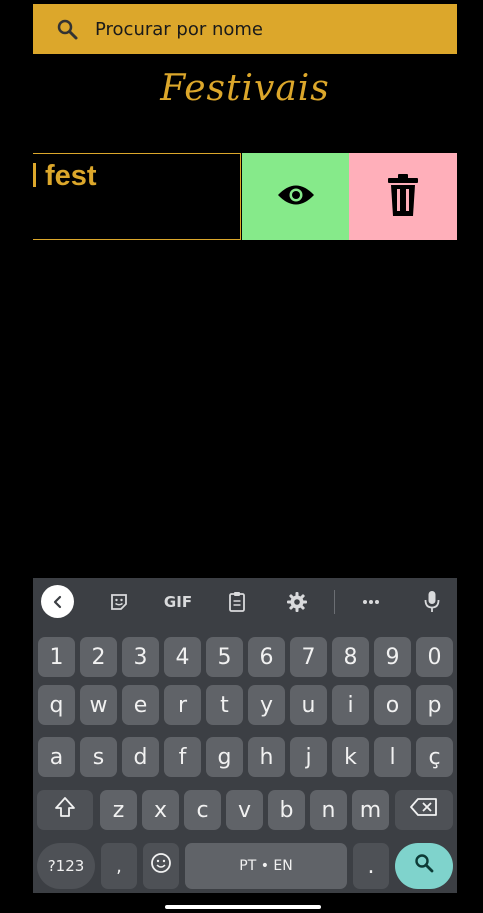  What do you see at coordinates (266, 657) in the screenshot?
I see `key-6: 6` at bounding box center [266, 657].